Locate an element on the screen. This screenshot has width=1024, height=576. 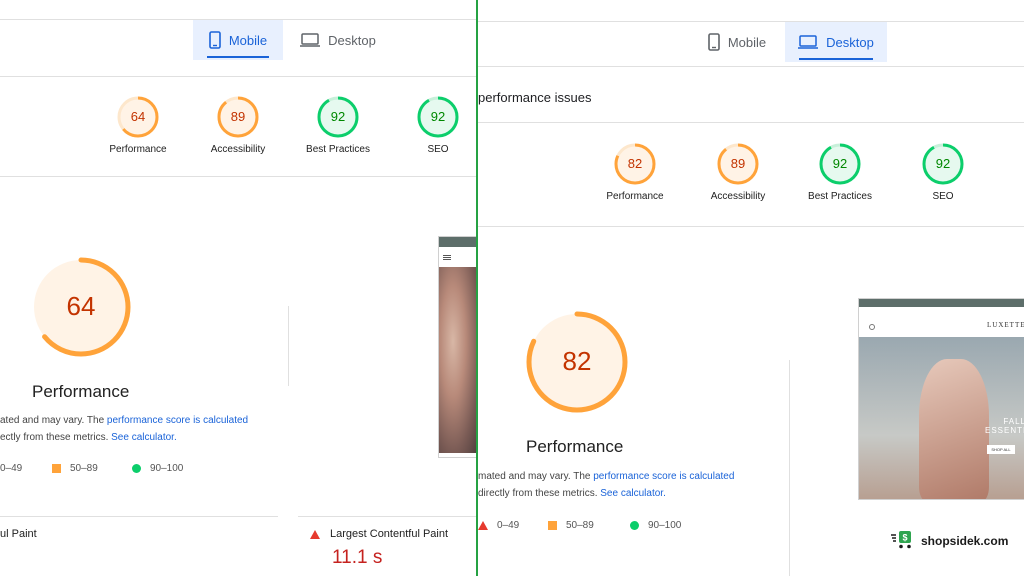
metrics-divider-left is located at coordinates (139, 516).